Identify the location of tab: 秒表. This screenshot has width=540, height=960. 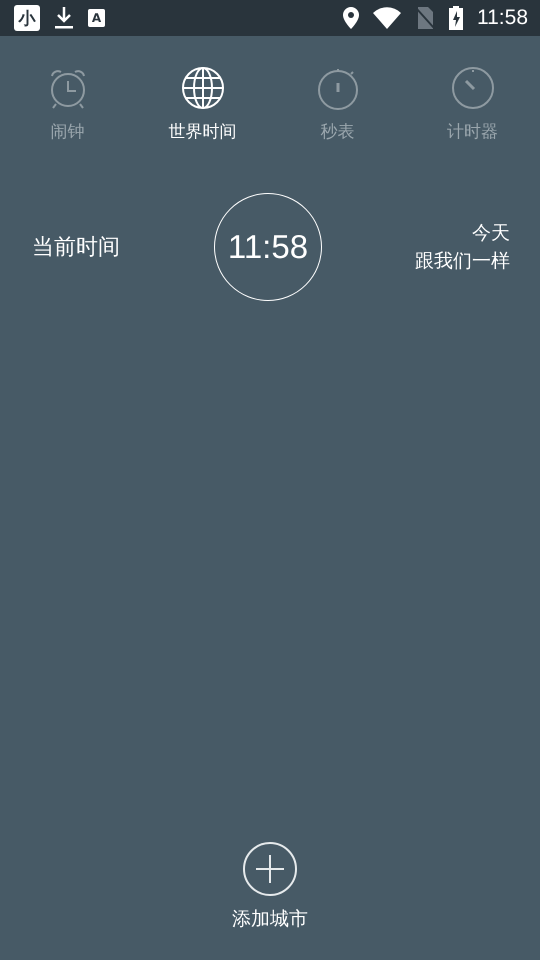
(338, 103).